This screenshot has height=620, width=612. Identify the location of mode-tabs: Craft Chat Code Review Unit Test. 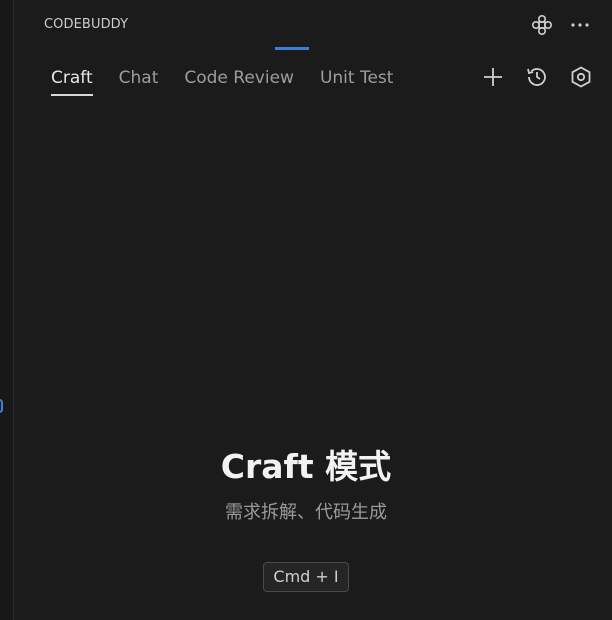
(222, 80).